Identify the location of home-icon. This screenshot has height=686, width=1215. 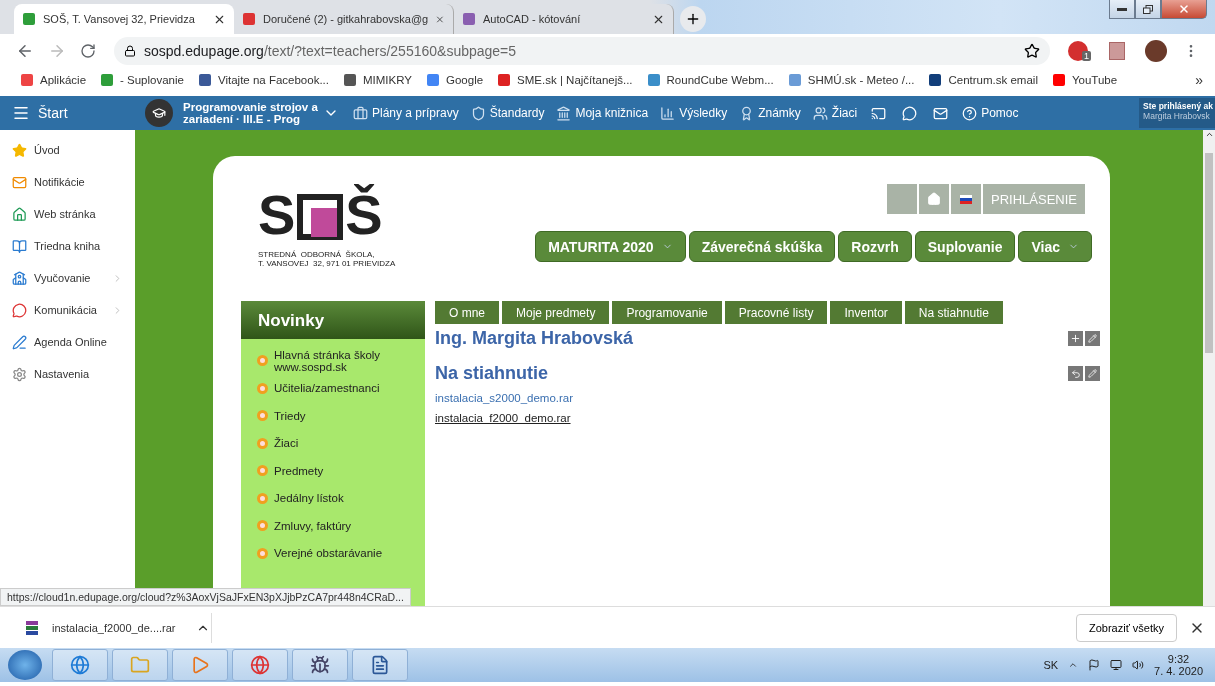
(934, 199).